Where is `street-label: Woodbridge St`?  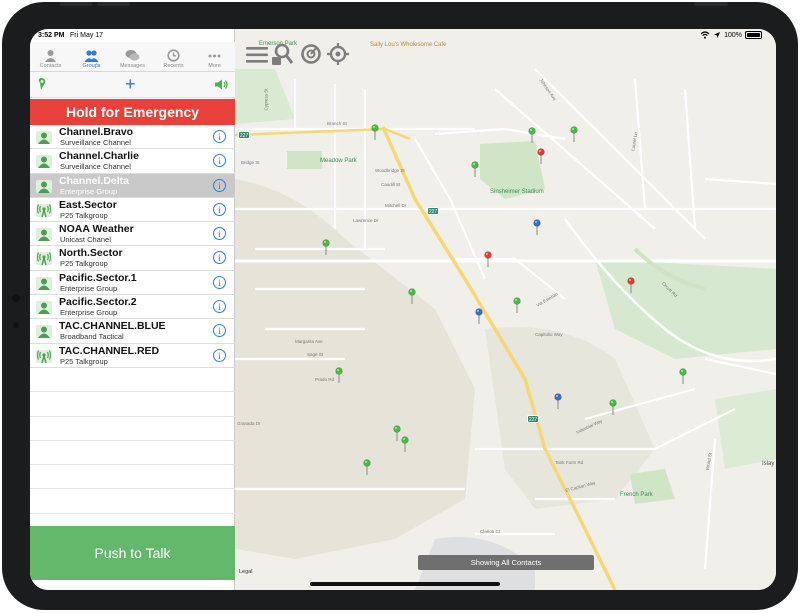
street-label: Woodbridge St is located at coordinates (390, 170).